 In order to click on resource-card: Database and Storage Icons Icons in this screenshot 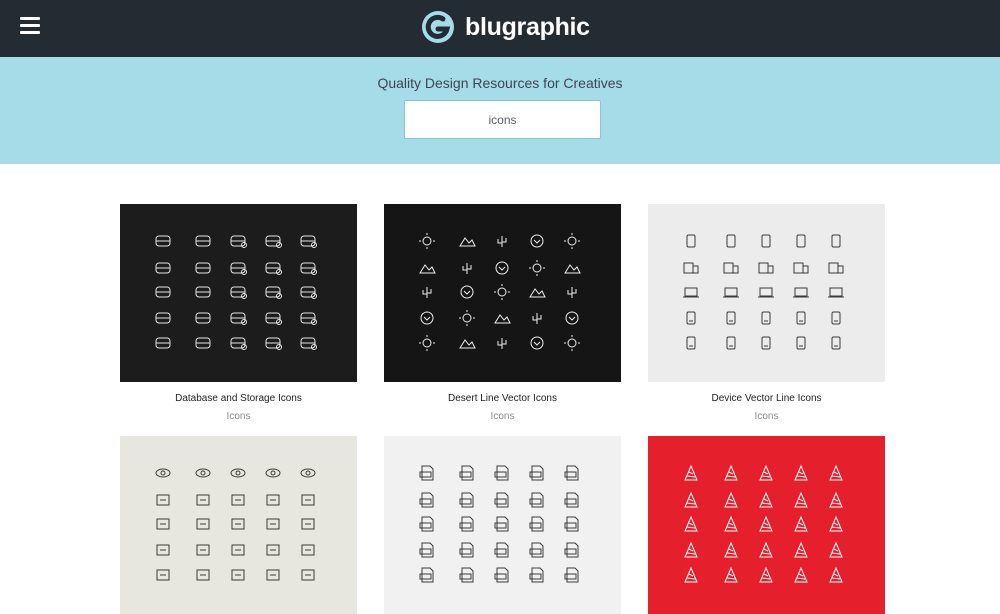, I will do `click(238, 313)`.